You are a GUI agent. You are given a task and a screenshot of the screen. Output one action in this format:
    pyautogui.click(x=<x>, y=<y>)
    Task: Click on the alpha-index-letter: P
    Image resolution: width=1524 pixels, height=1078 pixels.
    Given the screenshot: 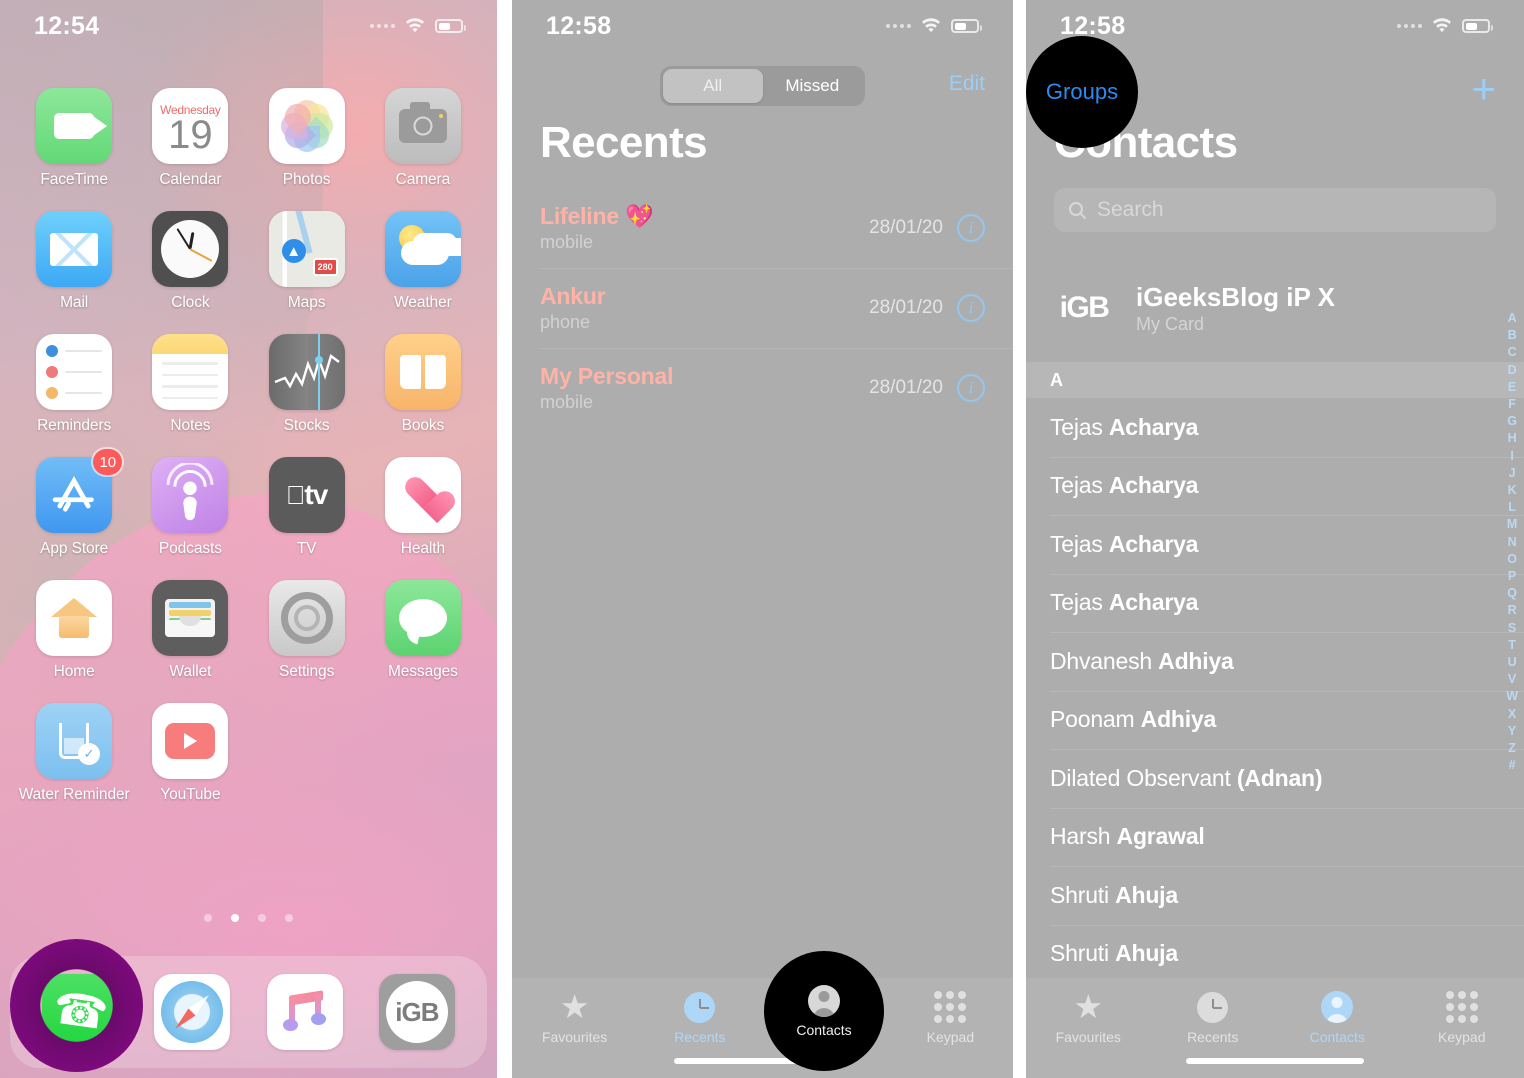 What is the action you would take?
    pyautogui.click(x=1512, y=576)
    